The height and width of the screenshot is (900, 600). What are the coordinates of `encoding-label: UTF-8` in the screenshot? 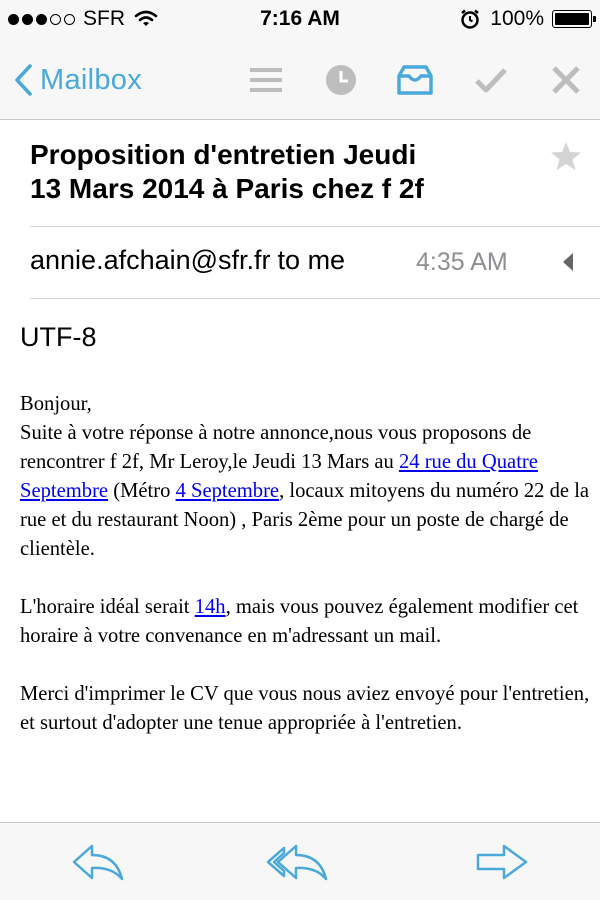 It's located at (58, 337).